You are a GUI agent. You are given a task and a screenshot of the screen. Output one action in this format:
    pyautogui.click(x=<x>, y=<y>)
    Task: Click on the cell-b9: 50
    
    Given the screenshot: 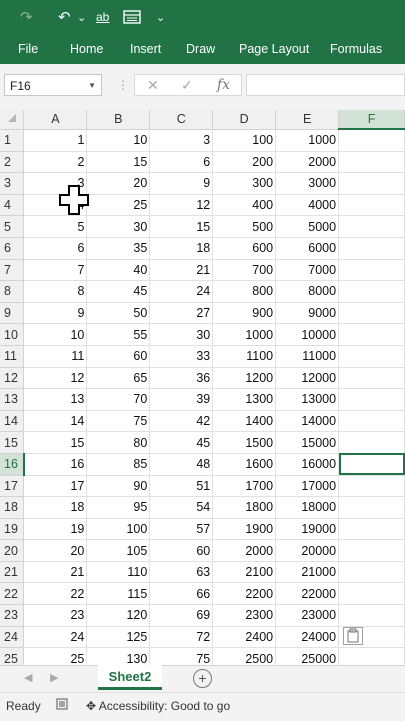 What is the action you would take?
    pyautogui.click(x=118, y=313)
    